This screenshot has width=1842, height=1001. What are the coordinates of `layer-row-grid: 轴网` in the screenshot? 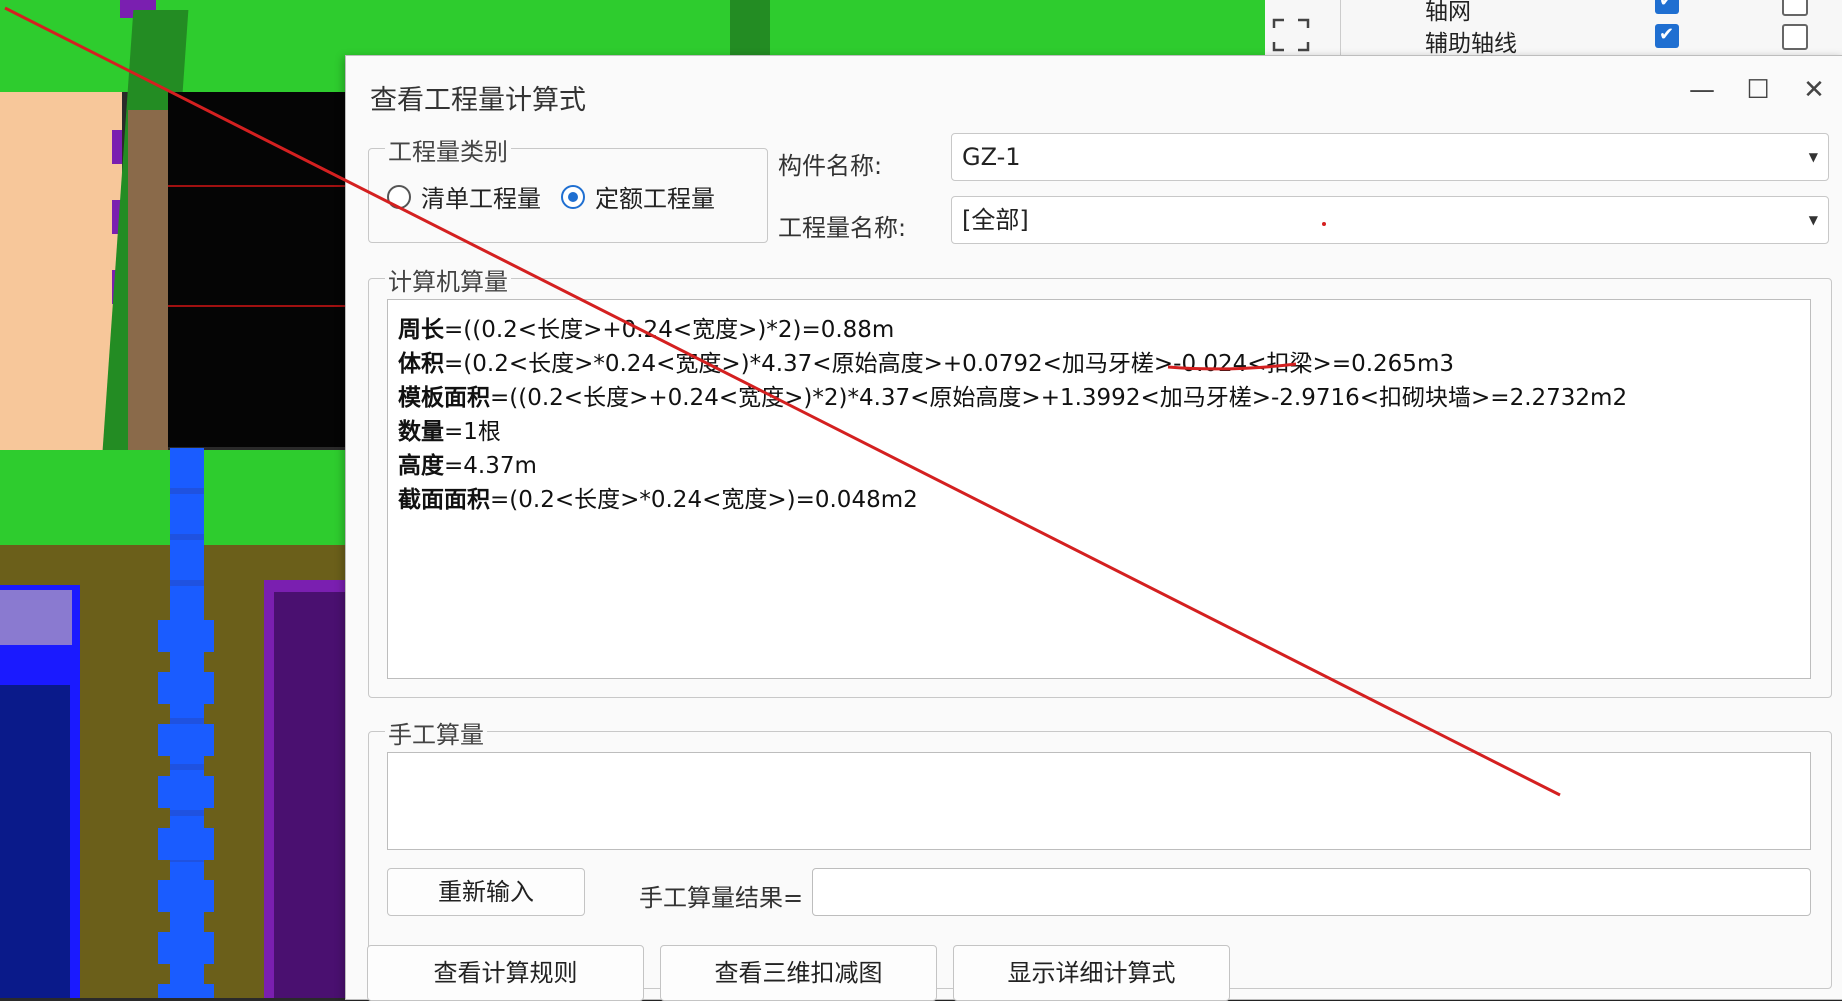 It's located at (1448, 12).